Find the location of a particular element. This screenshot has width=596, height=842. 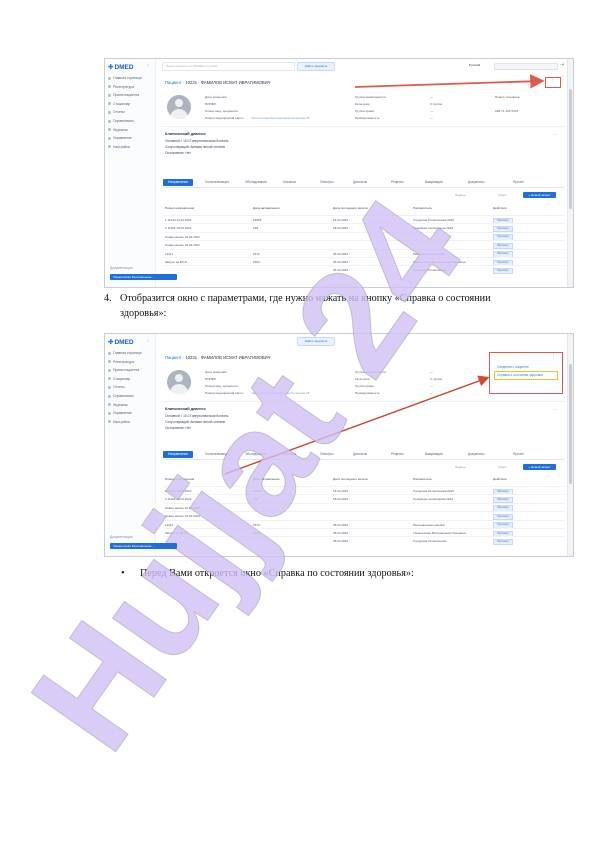

manage-icon is located at coordinates (109, 413).